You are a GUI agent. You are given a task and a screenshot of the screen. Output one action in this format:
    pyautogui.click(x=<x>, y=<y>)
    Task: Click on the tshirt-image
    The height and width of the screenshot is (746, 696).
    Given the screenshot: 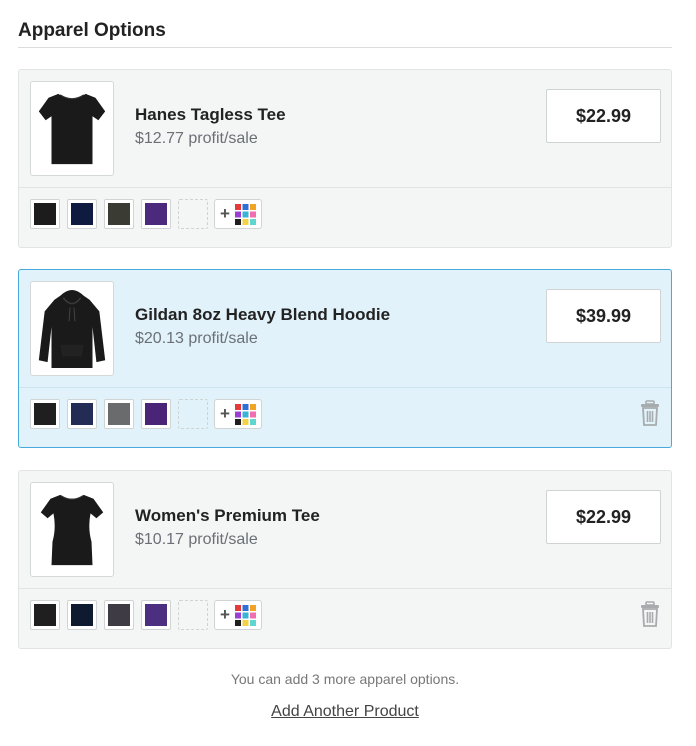 What is the action you would take?
    pyautogui.click(x=72, y=129)
    